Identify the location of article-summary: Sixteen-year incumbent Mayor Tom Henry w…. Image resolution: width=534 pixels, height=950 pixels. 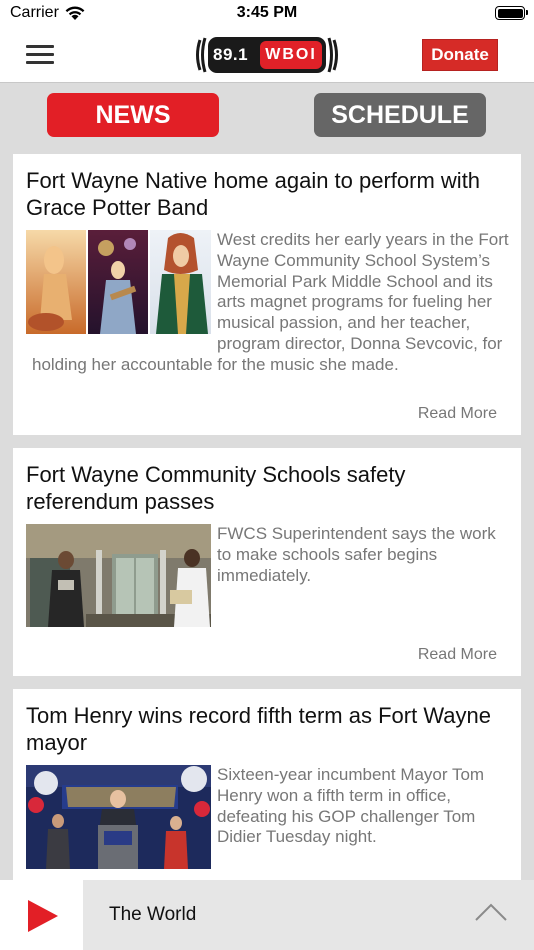
(351, 806).